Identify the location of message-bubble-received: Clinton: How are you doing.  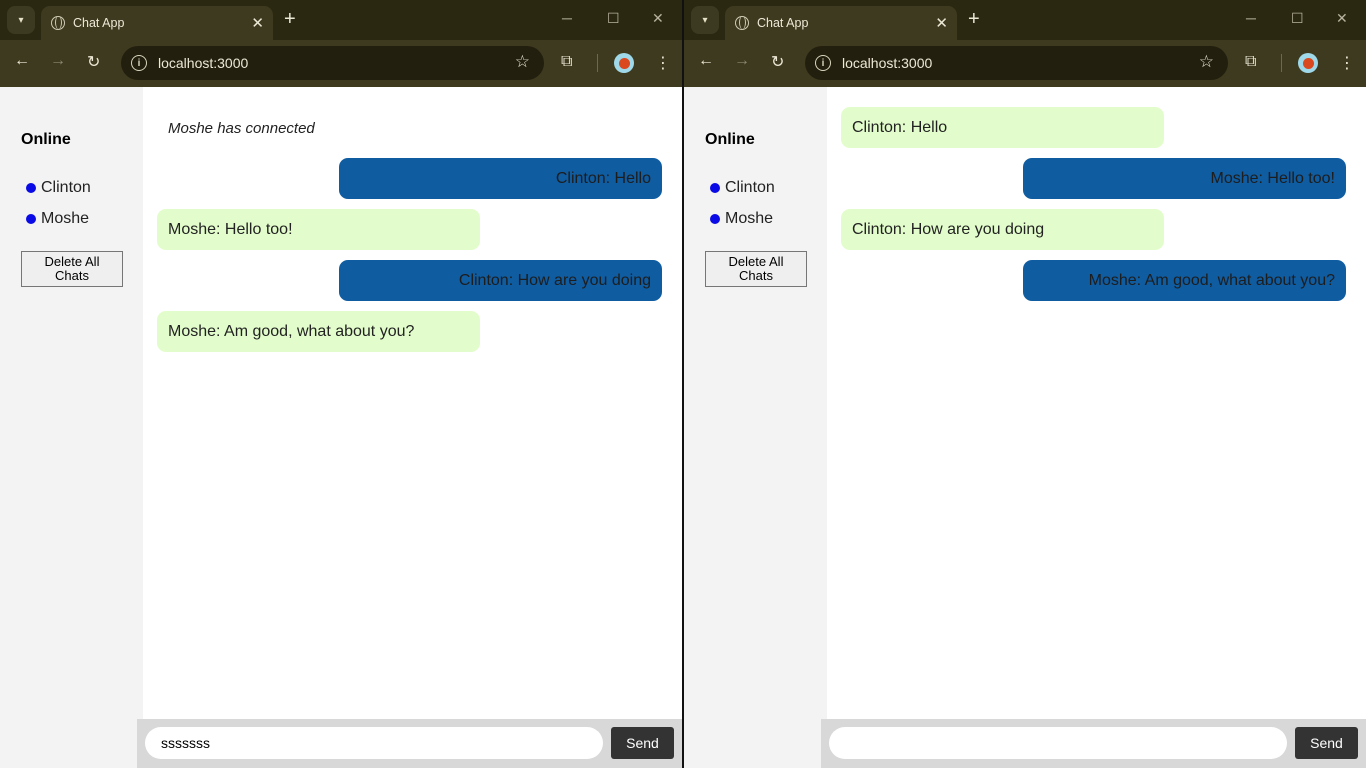
(1002, 229).